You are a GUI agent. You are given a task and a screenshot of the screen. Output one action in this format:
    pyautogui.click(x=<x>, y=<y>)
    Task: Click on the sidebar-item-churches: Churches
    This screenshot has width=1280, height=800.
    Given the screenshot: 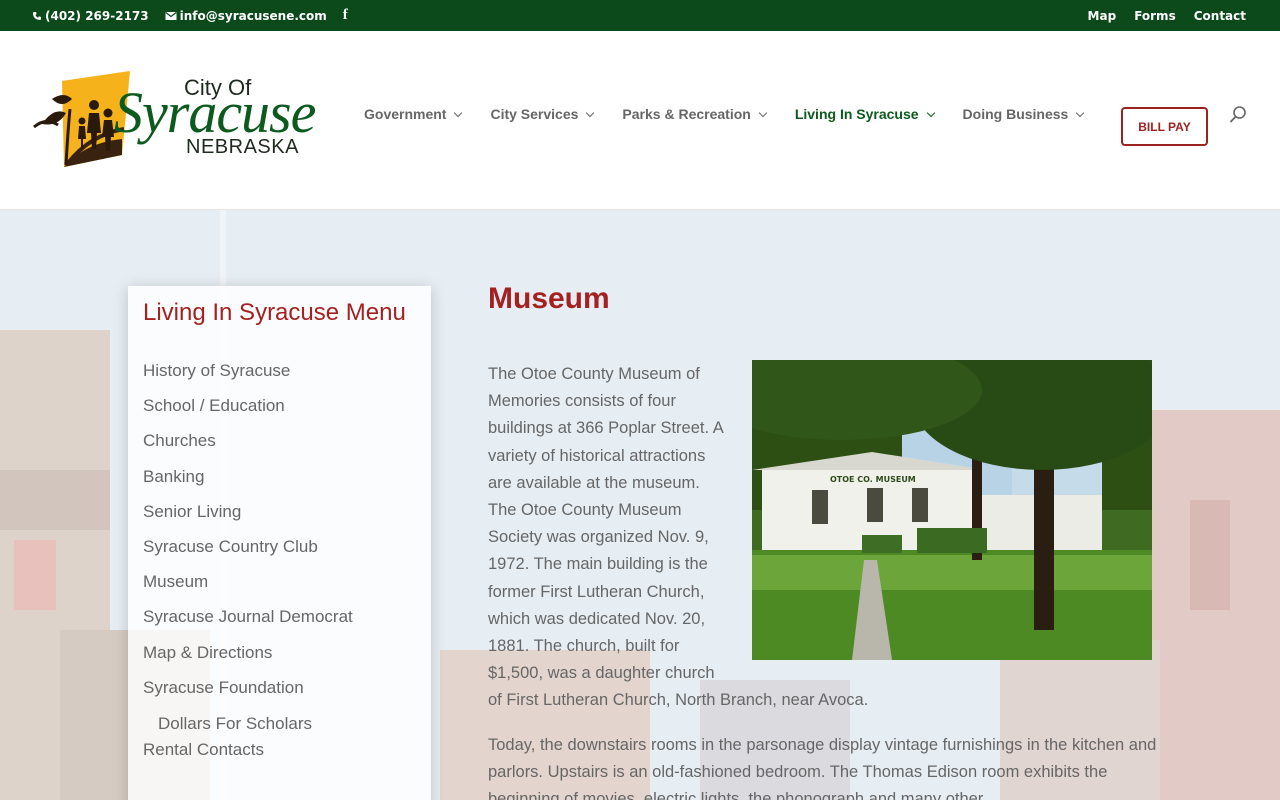 What is the action you would take?
    pyautogui.click(x=248, y=446)
    